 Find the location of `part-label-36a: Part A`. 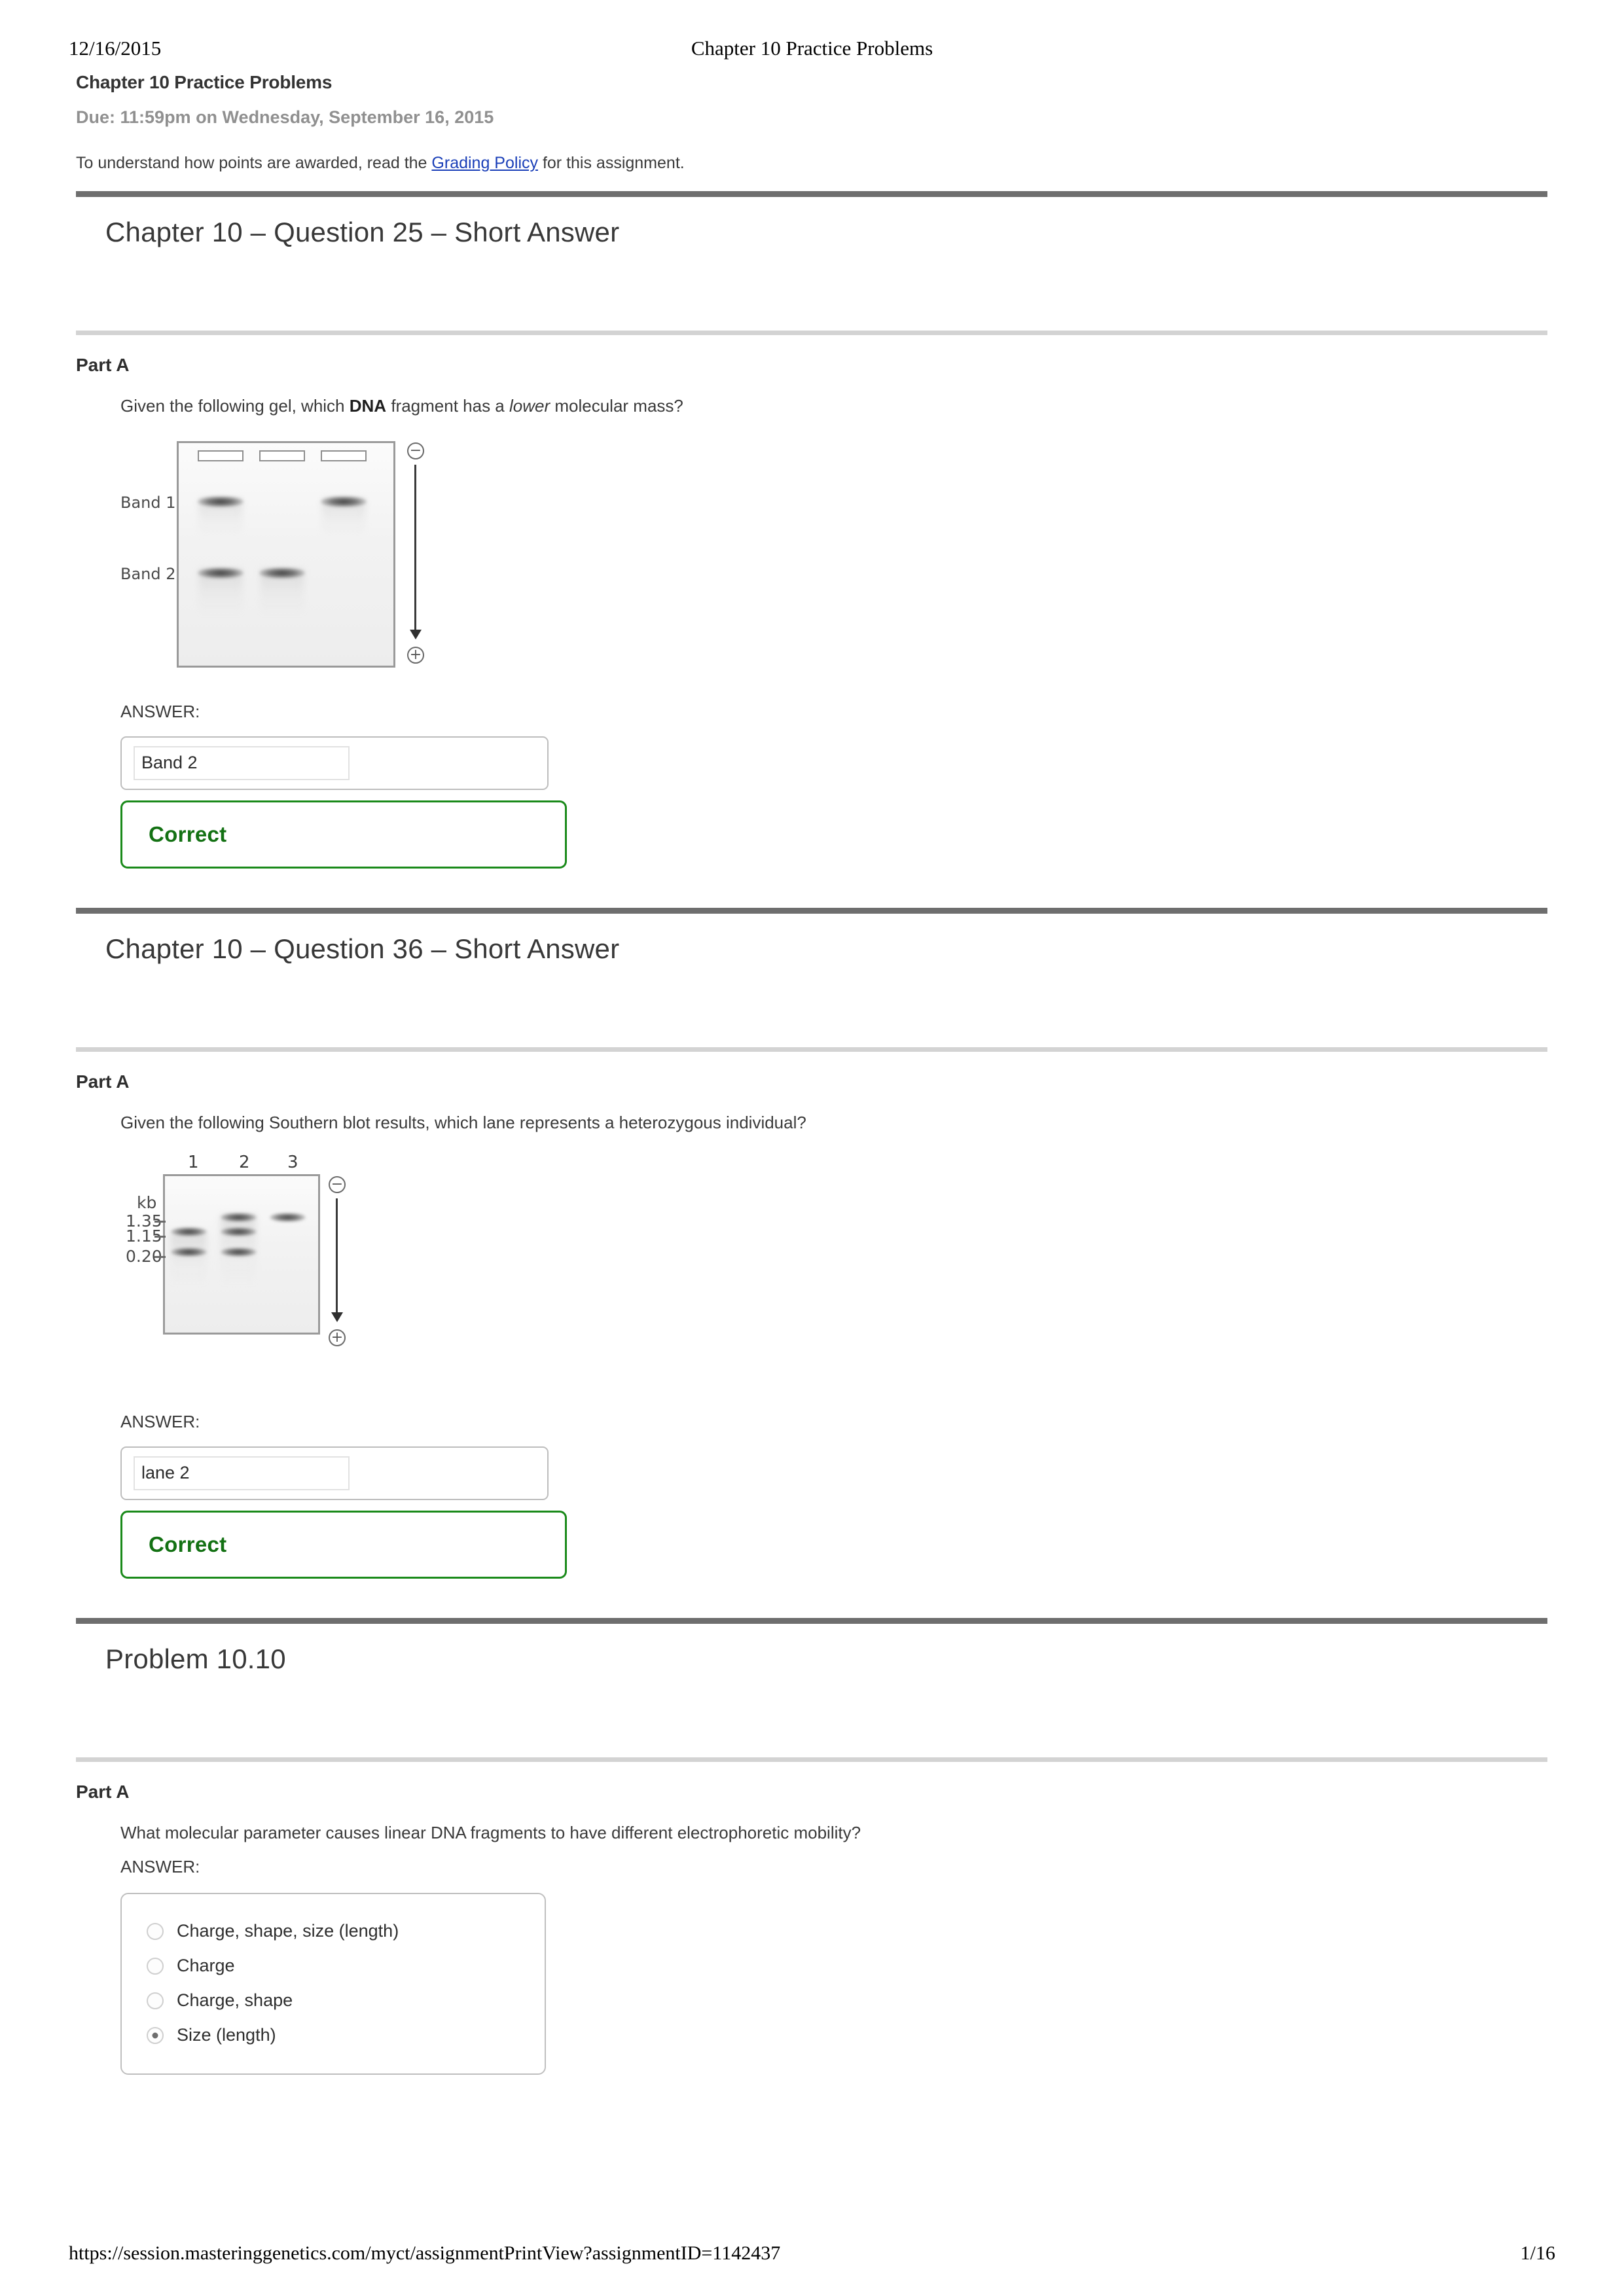

part-label-36a: Part A is located at coordinates (103, 1081).